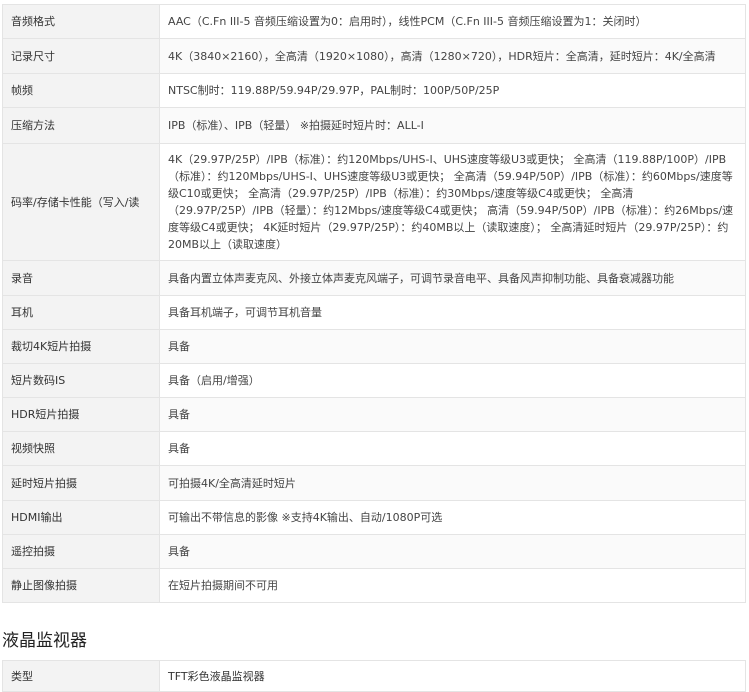 The width and height of the screenshot is (749, 692). I want to click on row-label: 录音, so click(81, 278).